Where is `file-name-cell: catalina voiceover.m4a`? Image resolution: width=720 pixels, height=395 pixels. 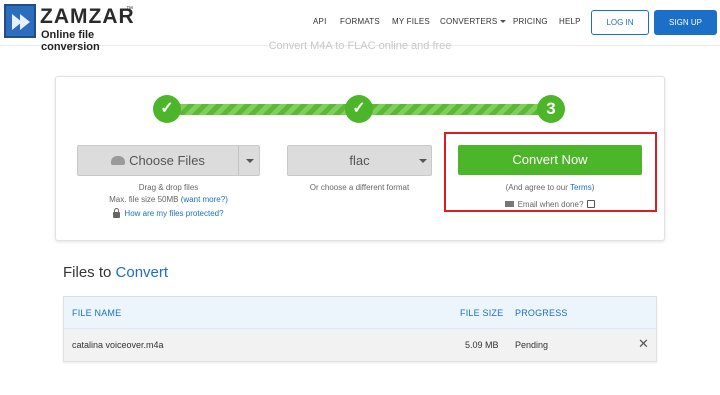
file-name-cell: catalina voiceover.m4a is located at coordinates (118, 345).